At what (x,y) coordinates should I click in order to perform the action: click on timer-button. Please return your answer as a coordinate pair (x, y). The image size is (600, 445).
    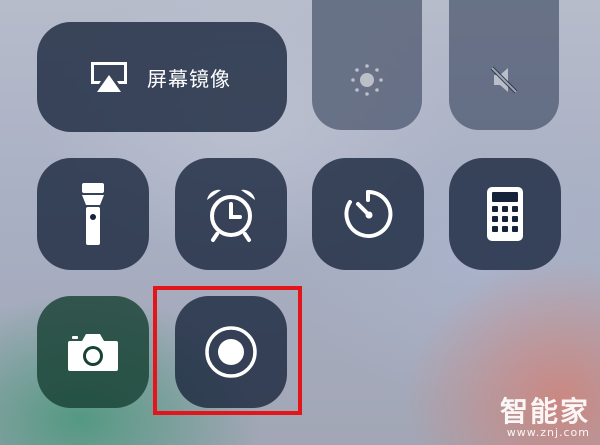
    Looking at the image, I should click on (368, 214).